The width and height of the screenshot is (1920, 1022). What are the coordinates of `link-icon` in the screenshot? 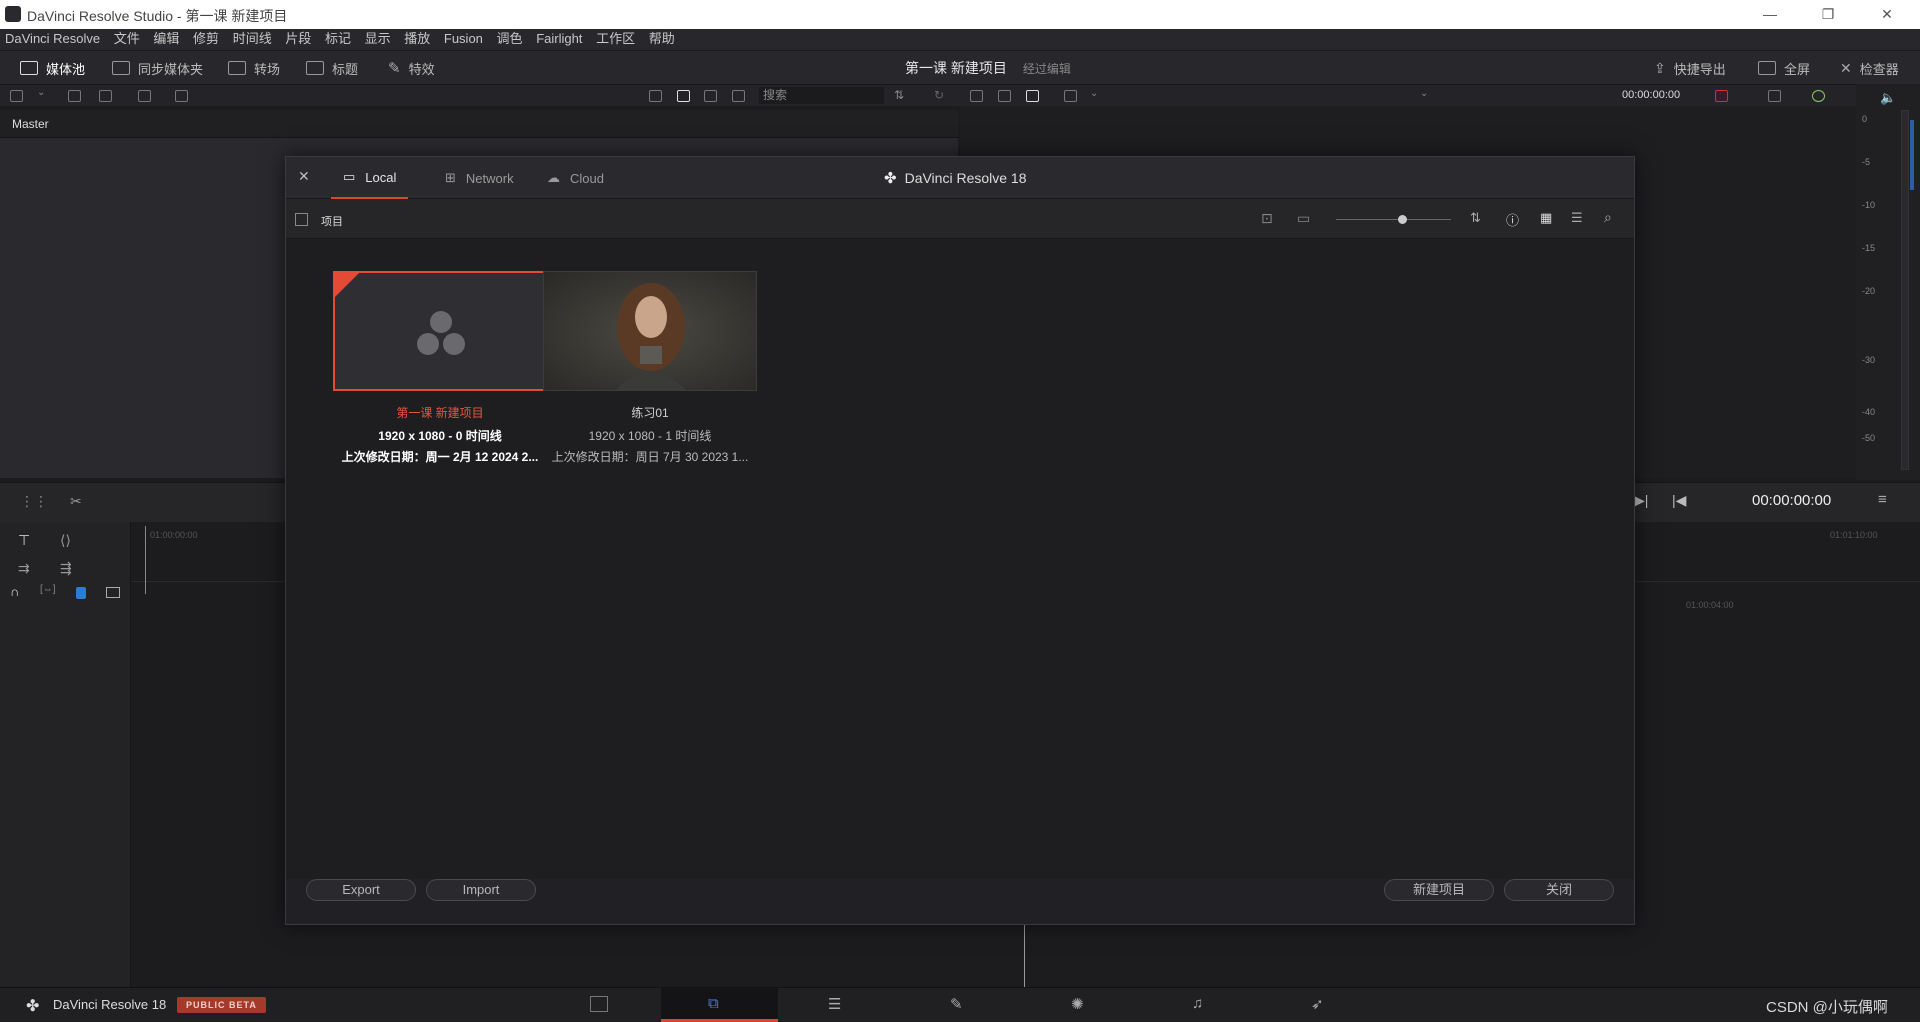 It's located at (181, 96).